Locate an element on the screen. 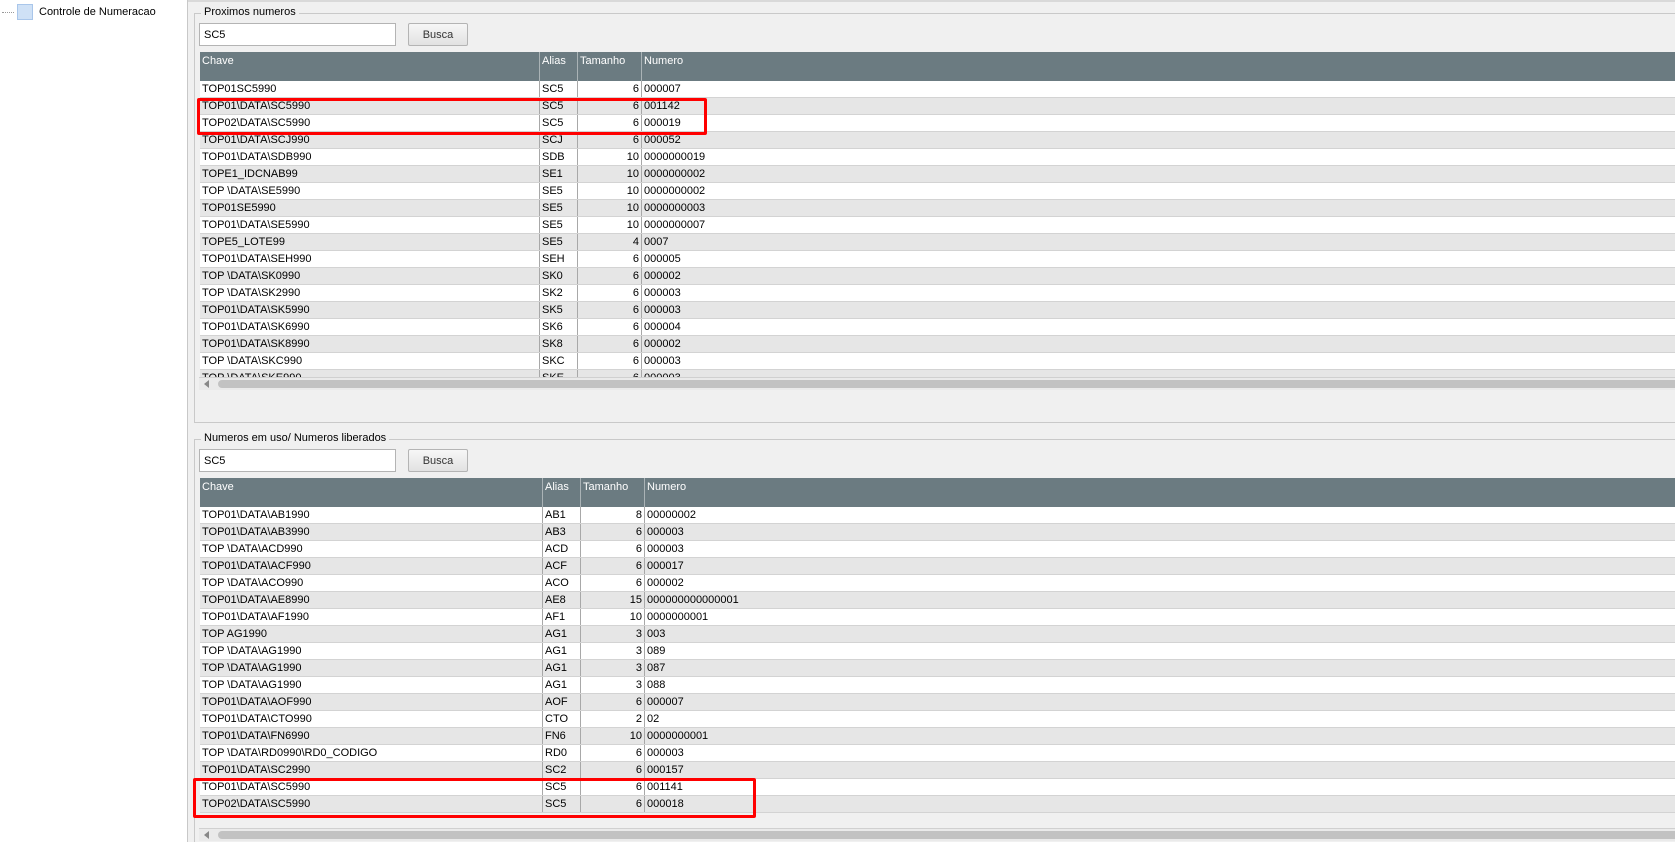  table-row: TOP \DATA\RD0990\RD0_CODIGO RD0 6 000003 is located at coordinates (937, 753).